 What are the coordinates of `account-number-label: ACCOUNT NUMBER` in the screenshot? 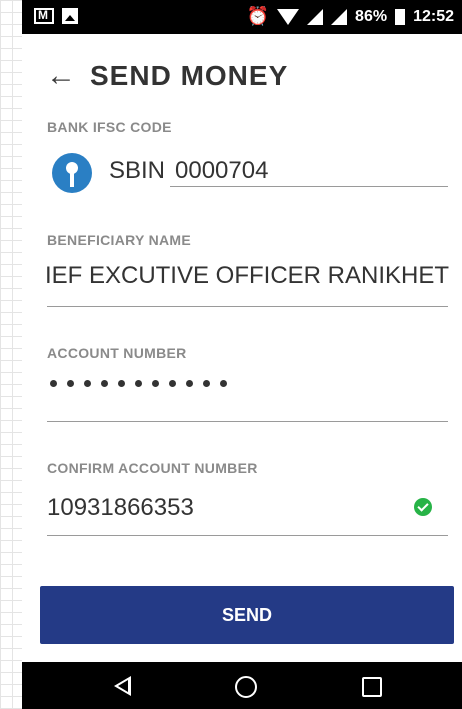 It's located at (117, 353).